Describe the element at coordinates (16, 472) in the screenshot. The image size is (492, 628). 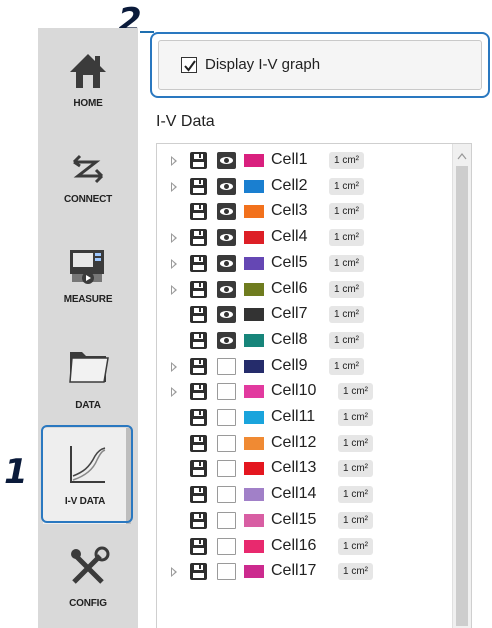
I see `callout-number-1: 1` at that location.